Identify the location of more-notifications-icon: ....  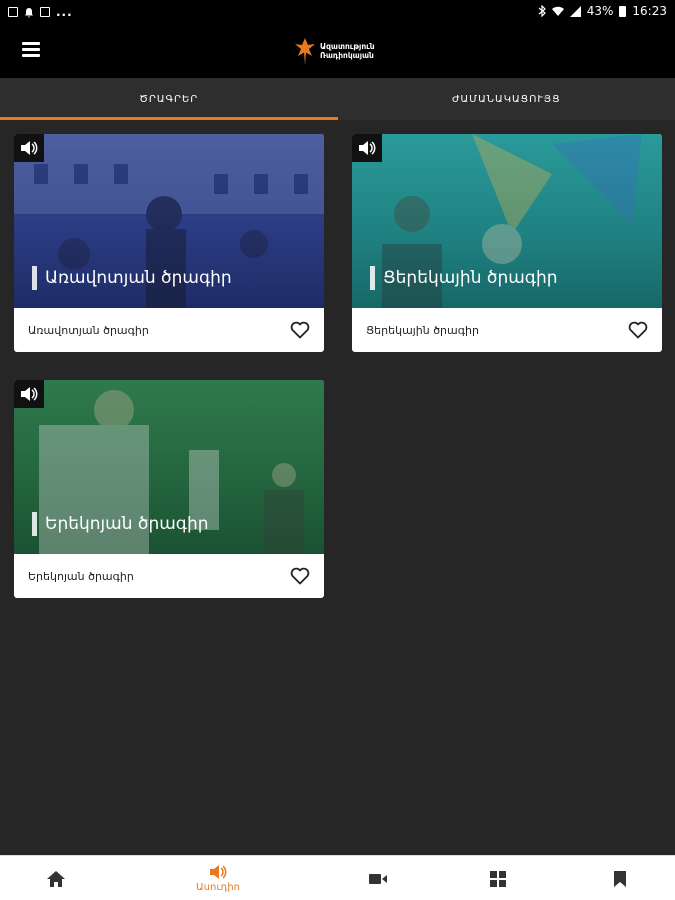
(64, 12).